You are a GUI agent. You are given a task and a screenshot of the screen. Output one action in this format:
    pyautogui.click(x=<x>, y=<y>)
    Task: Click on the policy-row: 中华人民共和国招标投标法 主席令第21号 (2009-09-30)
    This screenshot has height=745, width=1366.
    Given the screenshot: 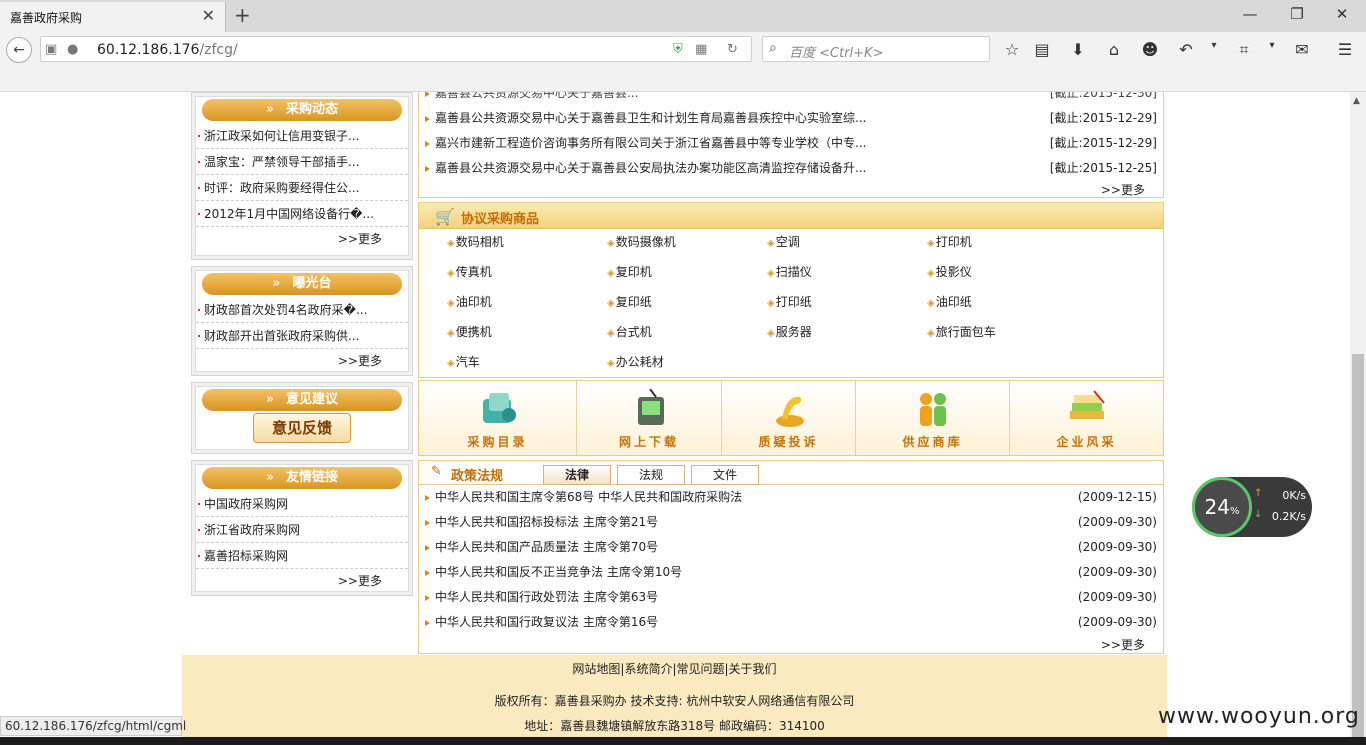 What is the action you would take?
    pyautogui.click(x=791, y=522)
    